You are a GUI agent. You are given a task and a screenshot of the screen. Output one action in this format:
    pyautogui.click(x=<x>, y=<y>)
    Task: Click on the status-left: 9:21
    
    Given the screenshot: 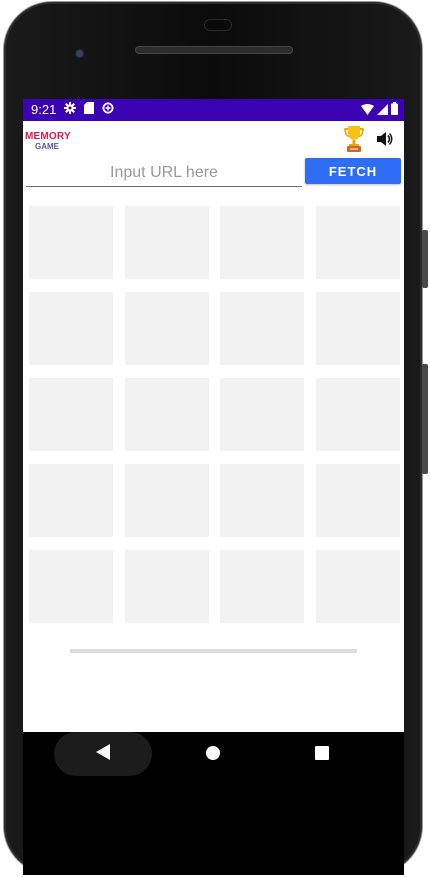 What is the action you would take?
    pyautogui.click(x=72, y=109)
    